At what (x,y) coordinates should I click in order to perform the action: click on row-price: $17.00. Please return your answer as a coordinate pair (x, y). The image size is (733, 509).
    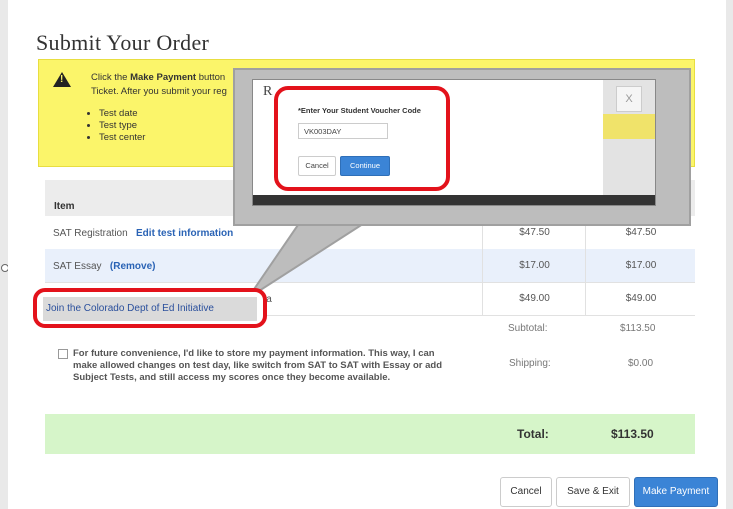
    Looking at the image, I should click on (534, 265).